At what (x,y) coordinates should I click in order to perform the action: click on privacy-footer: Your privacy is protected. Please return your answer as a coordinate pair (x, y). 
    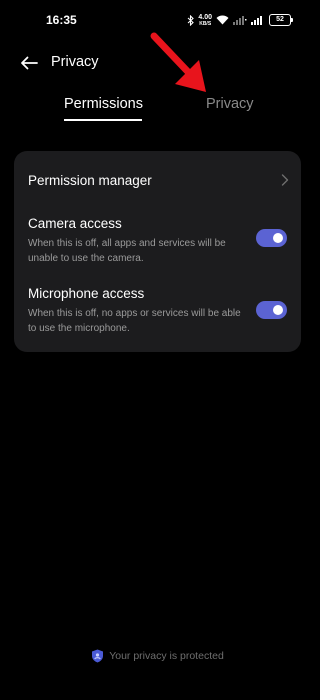
    Looking at the image, I should click on (157, 656).